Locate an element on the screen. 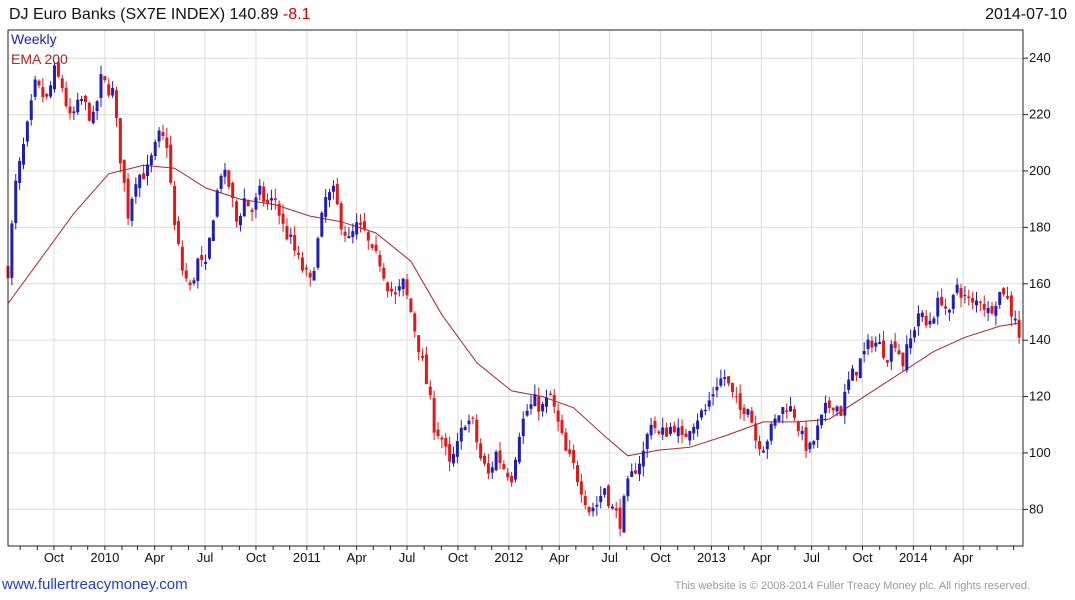 This screenshot has width=1075, height=600. footer-website-link: www.fullertreacymoney.com is located at coordinates (95, 584).